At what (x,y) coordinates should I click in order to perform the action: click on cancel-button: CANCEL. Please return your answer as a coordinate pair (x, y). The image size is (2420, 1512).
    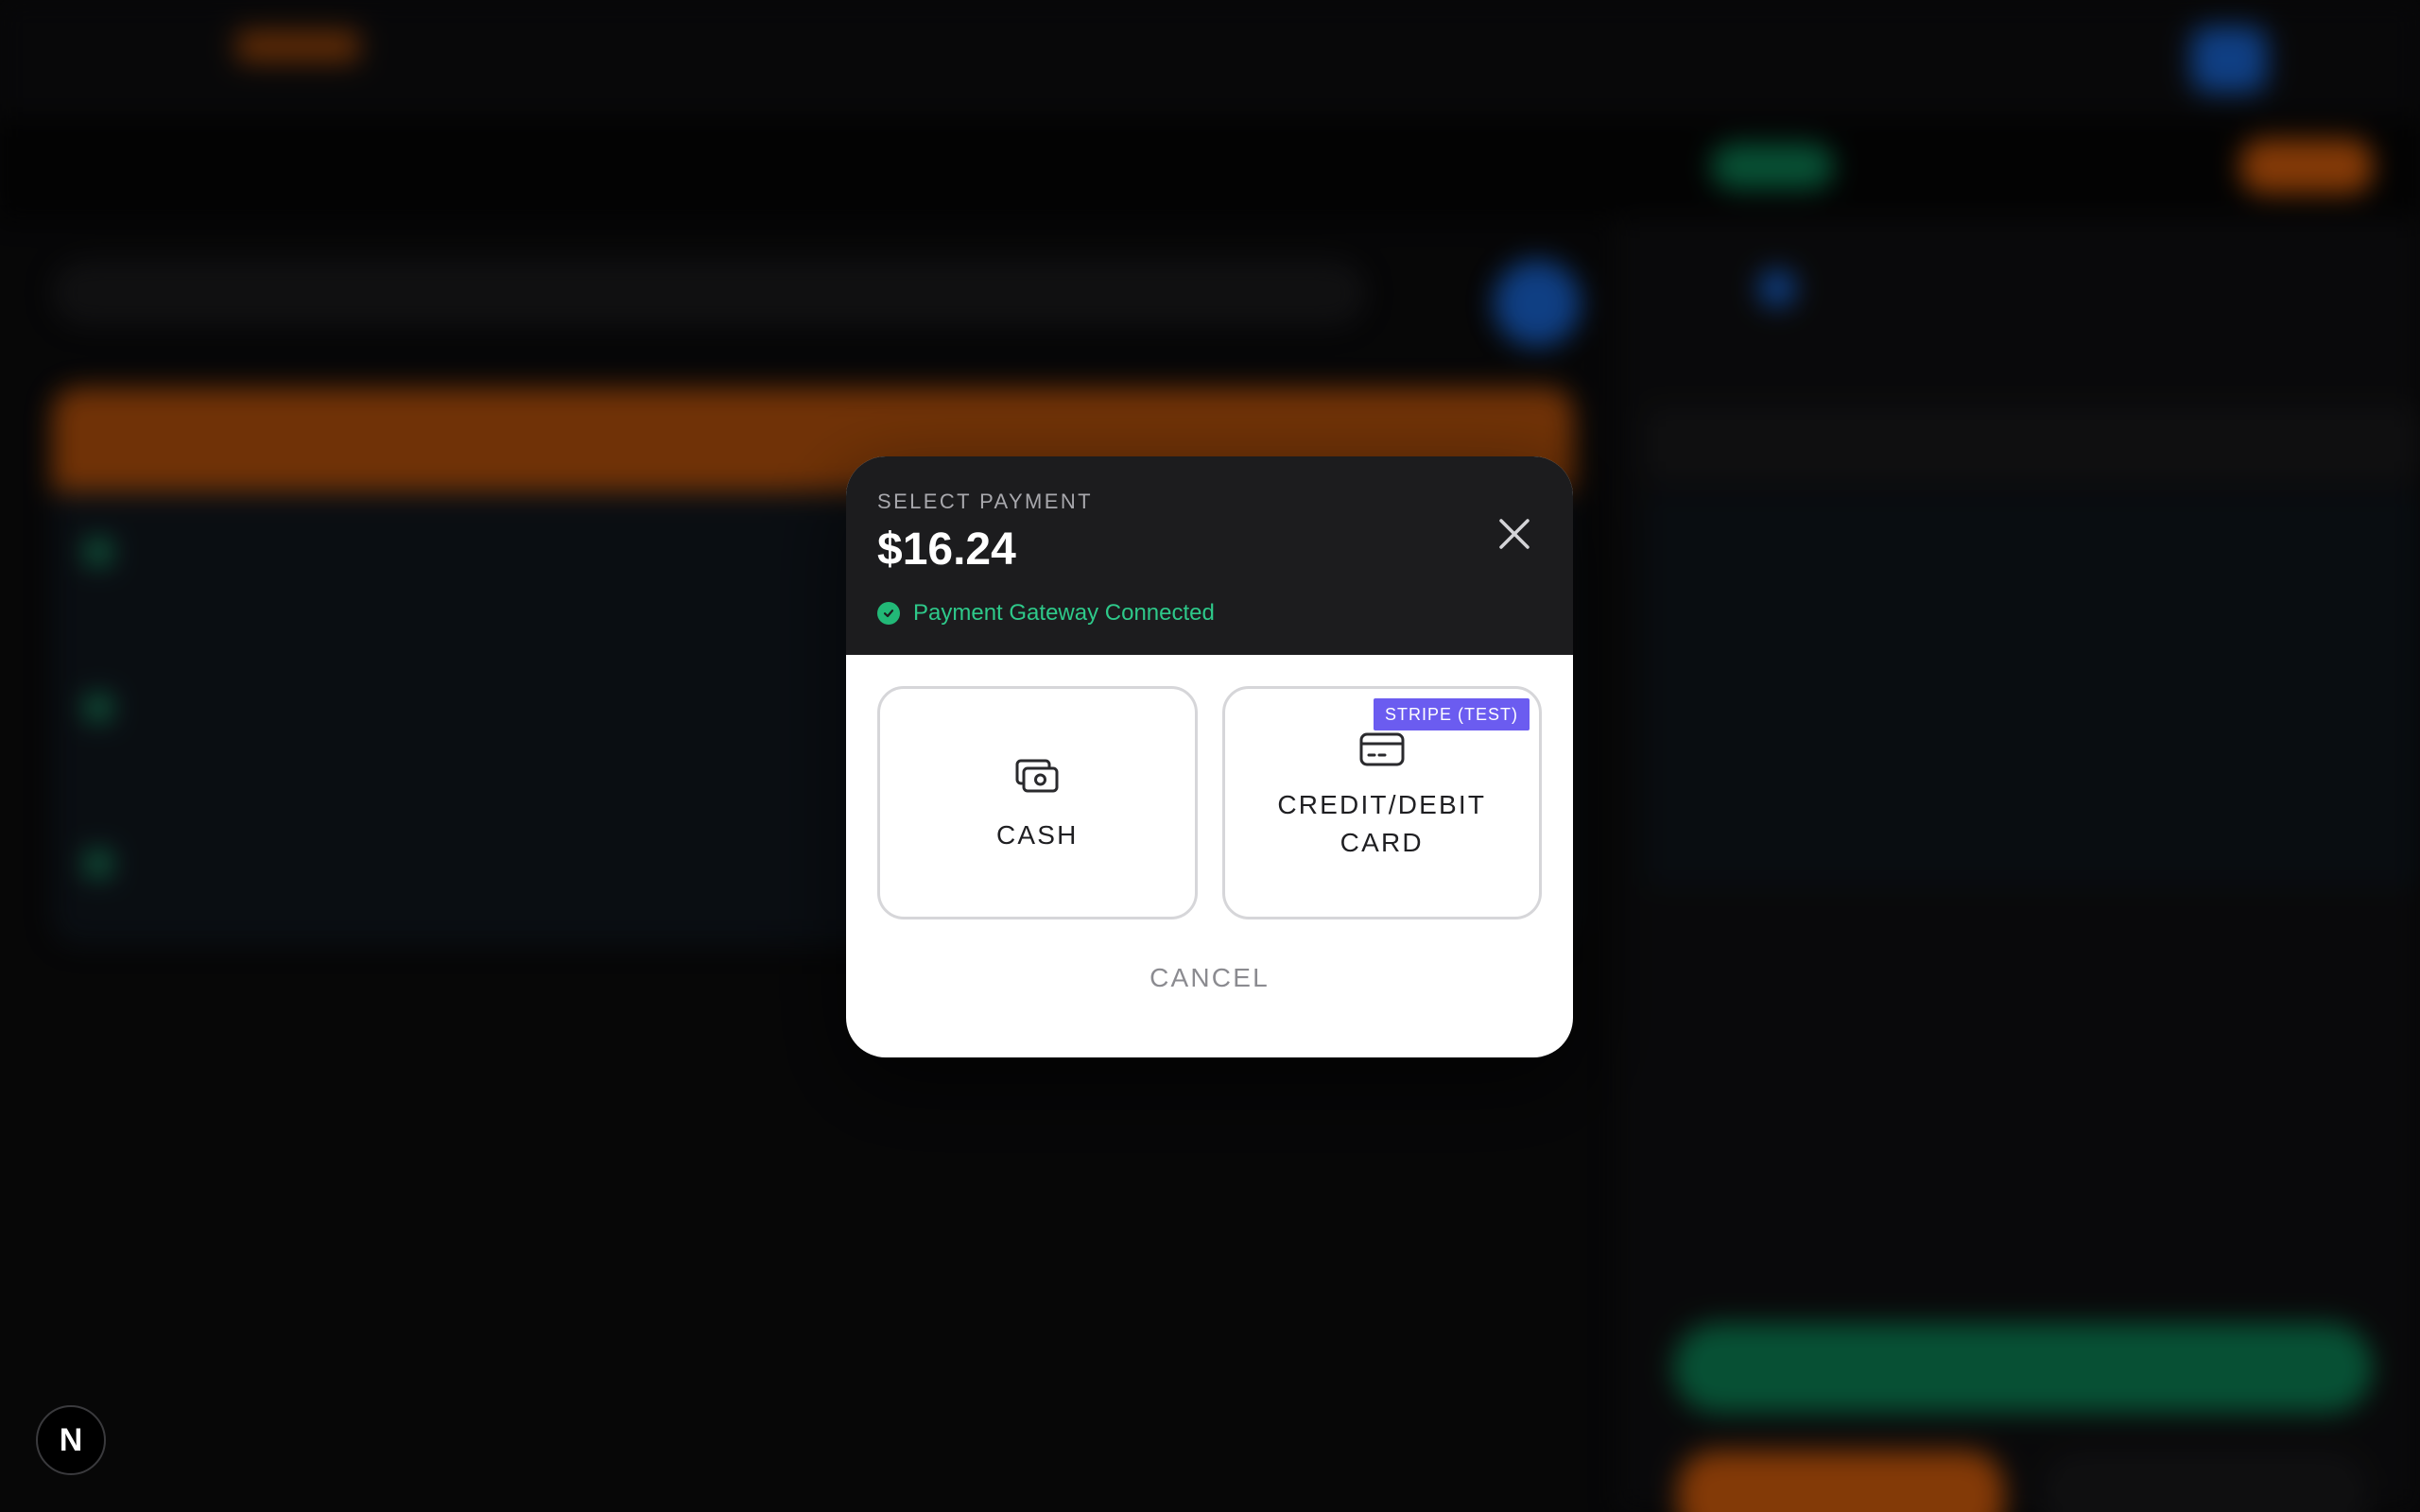
    Looking at the image, I should click on (1210, 978).